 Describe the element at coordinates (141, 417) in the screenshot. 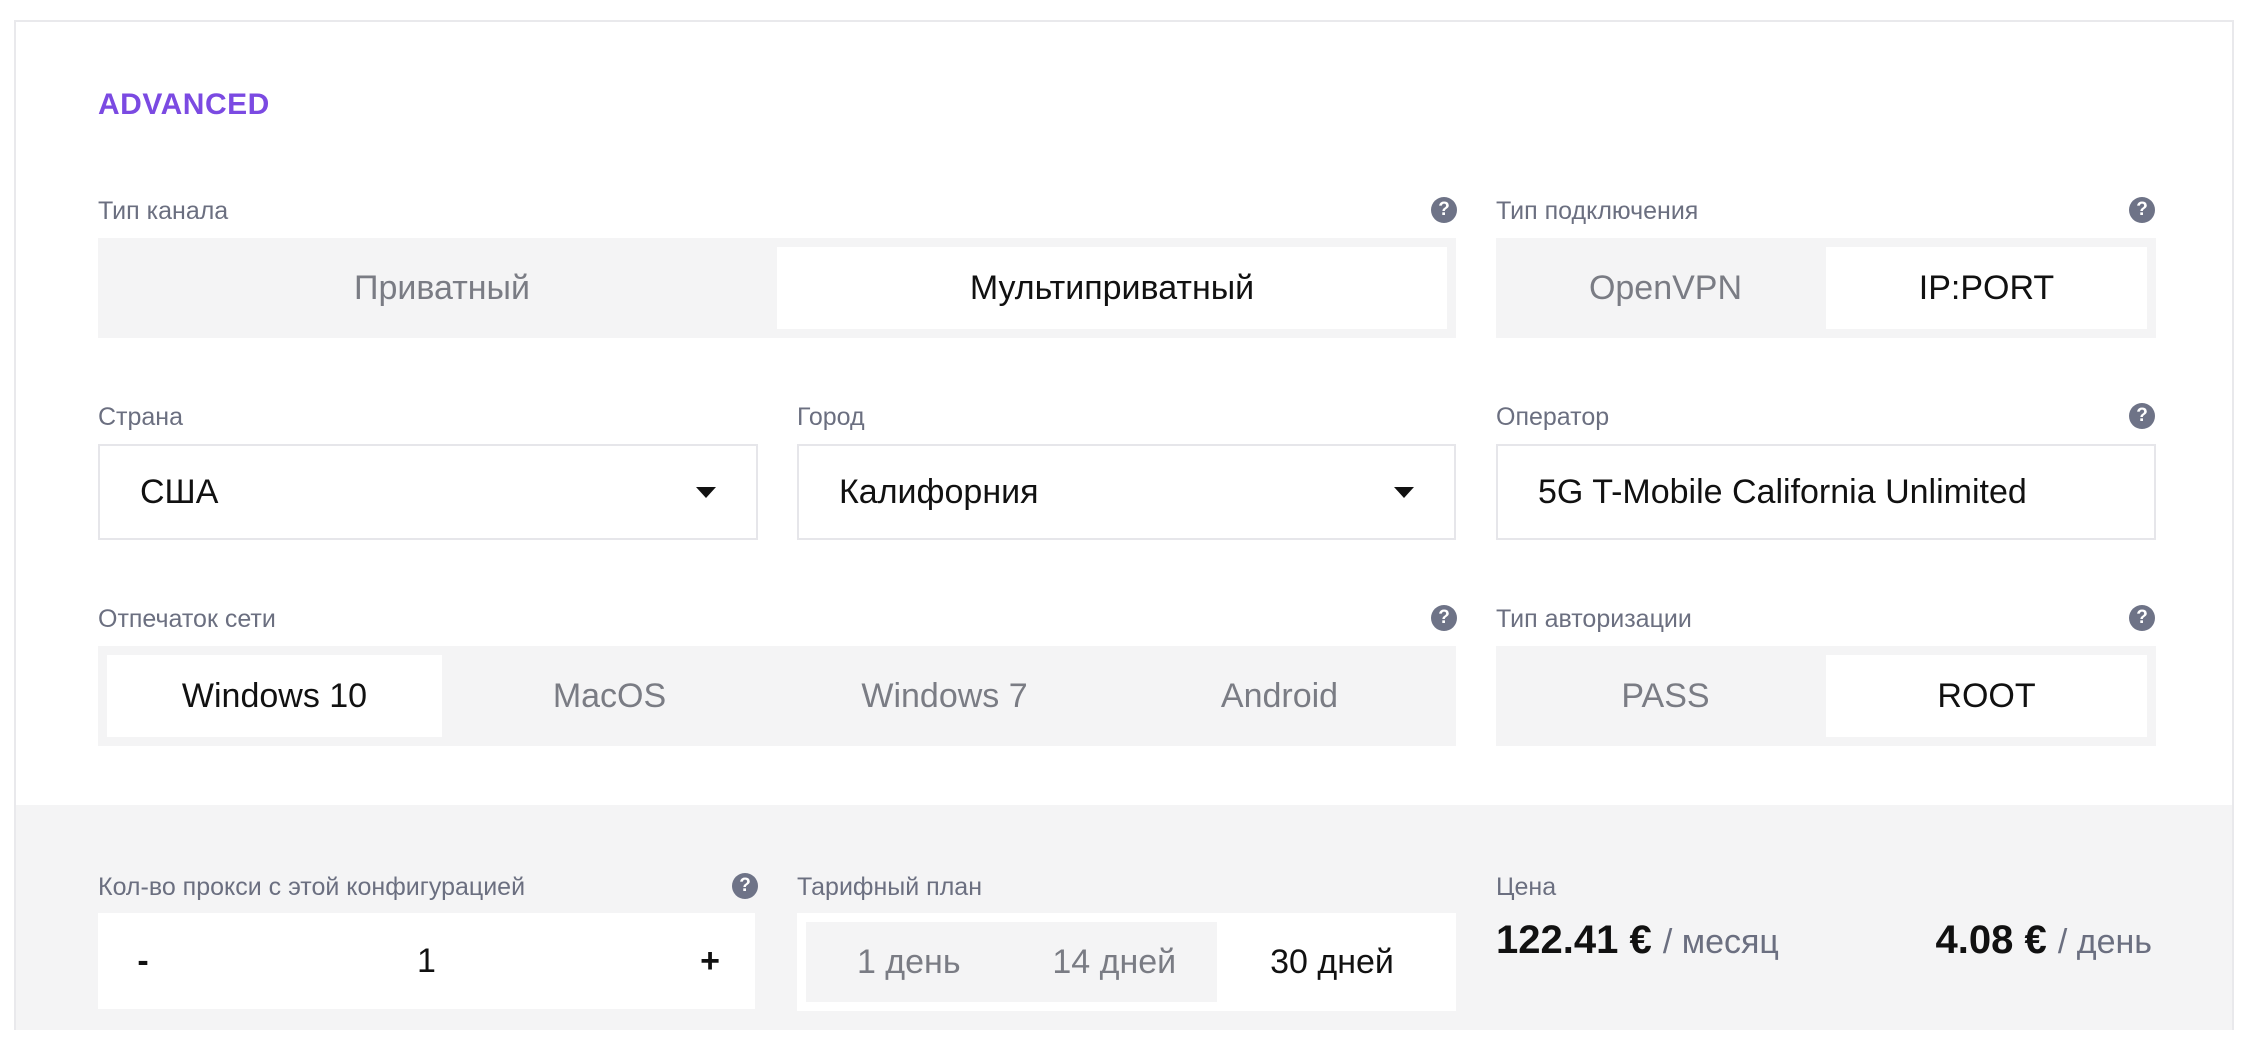

I see `country-label: Страна` at that location.